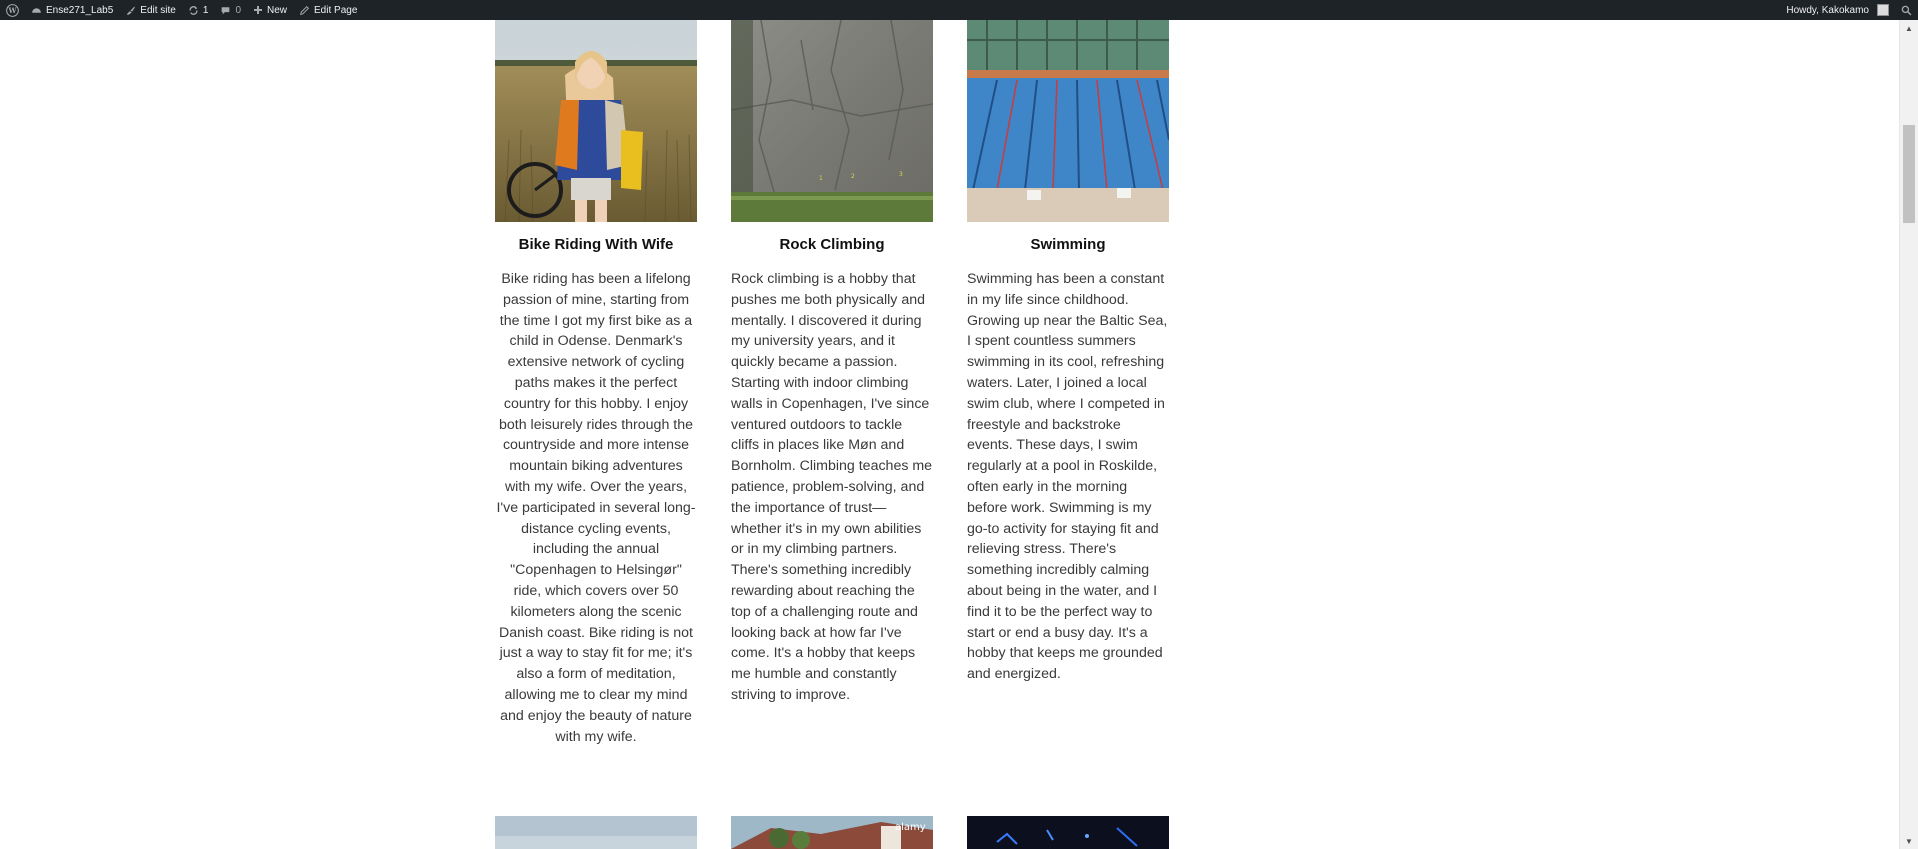 The image size is (1918, 849). Describe the element at coordinates (596, 832) in the screenshot. I see `sky-photo` at that location.